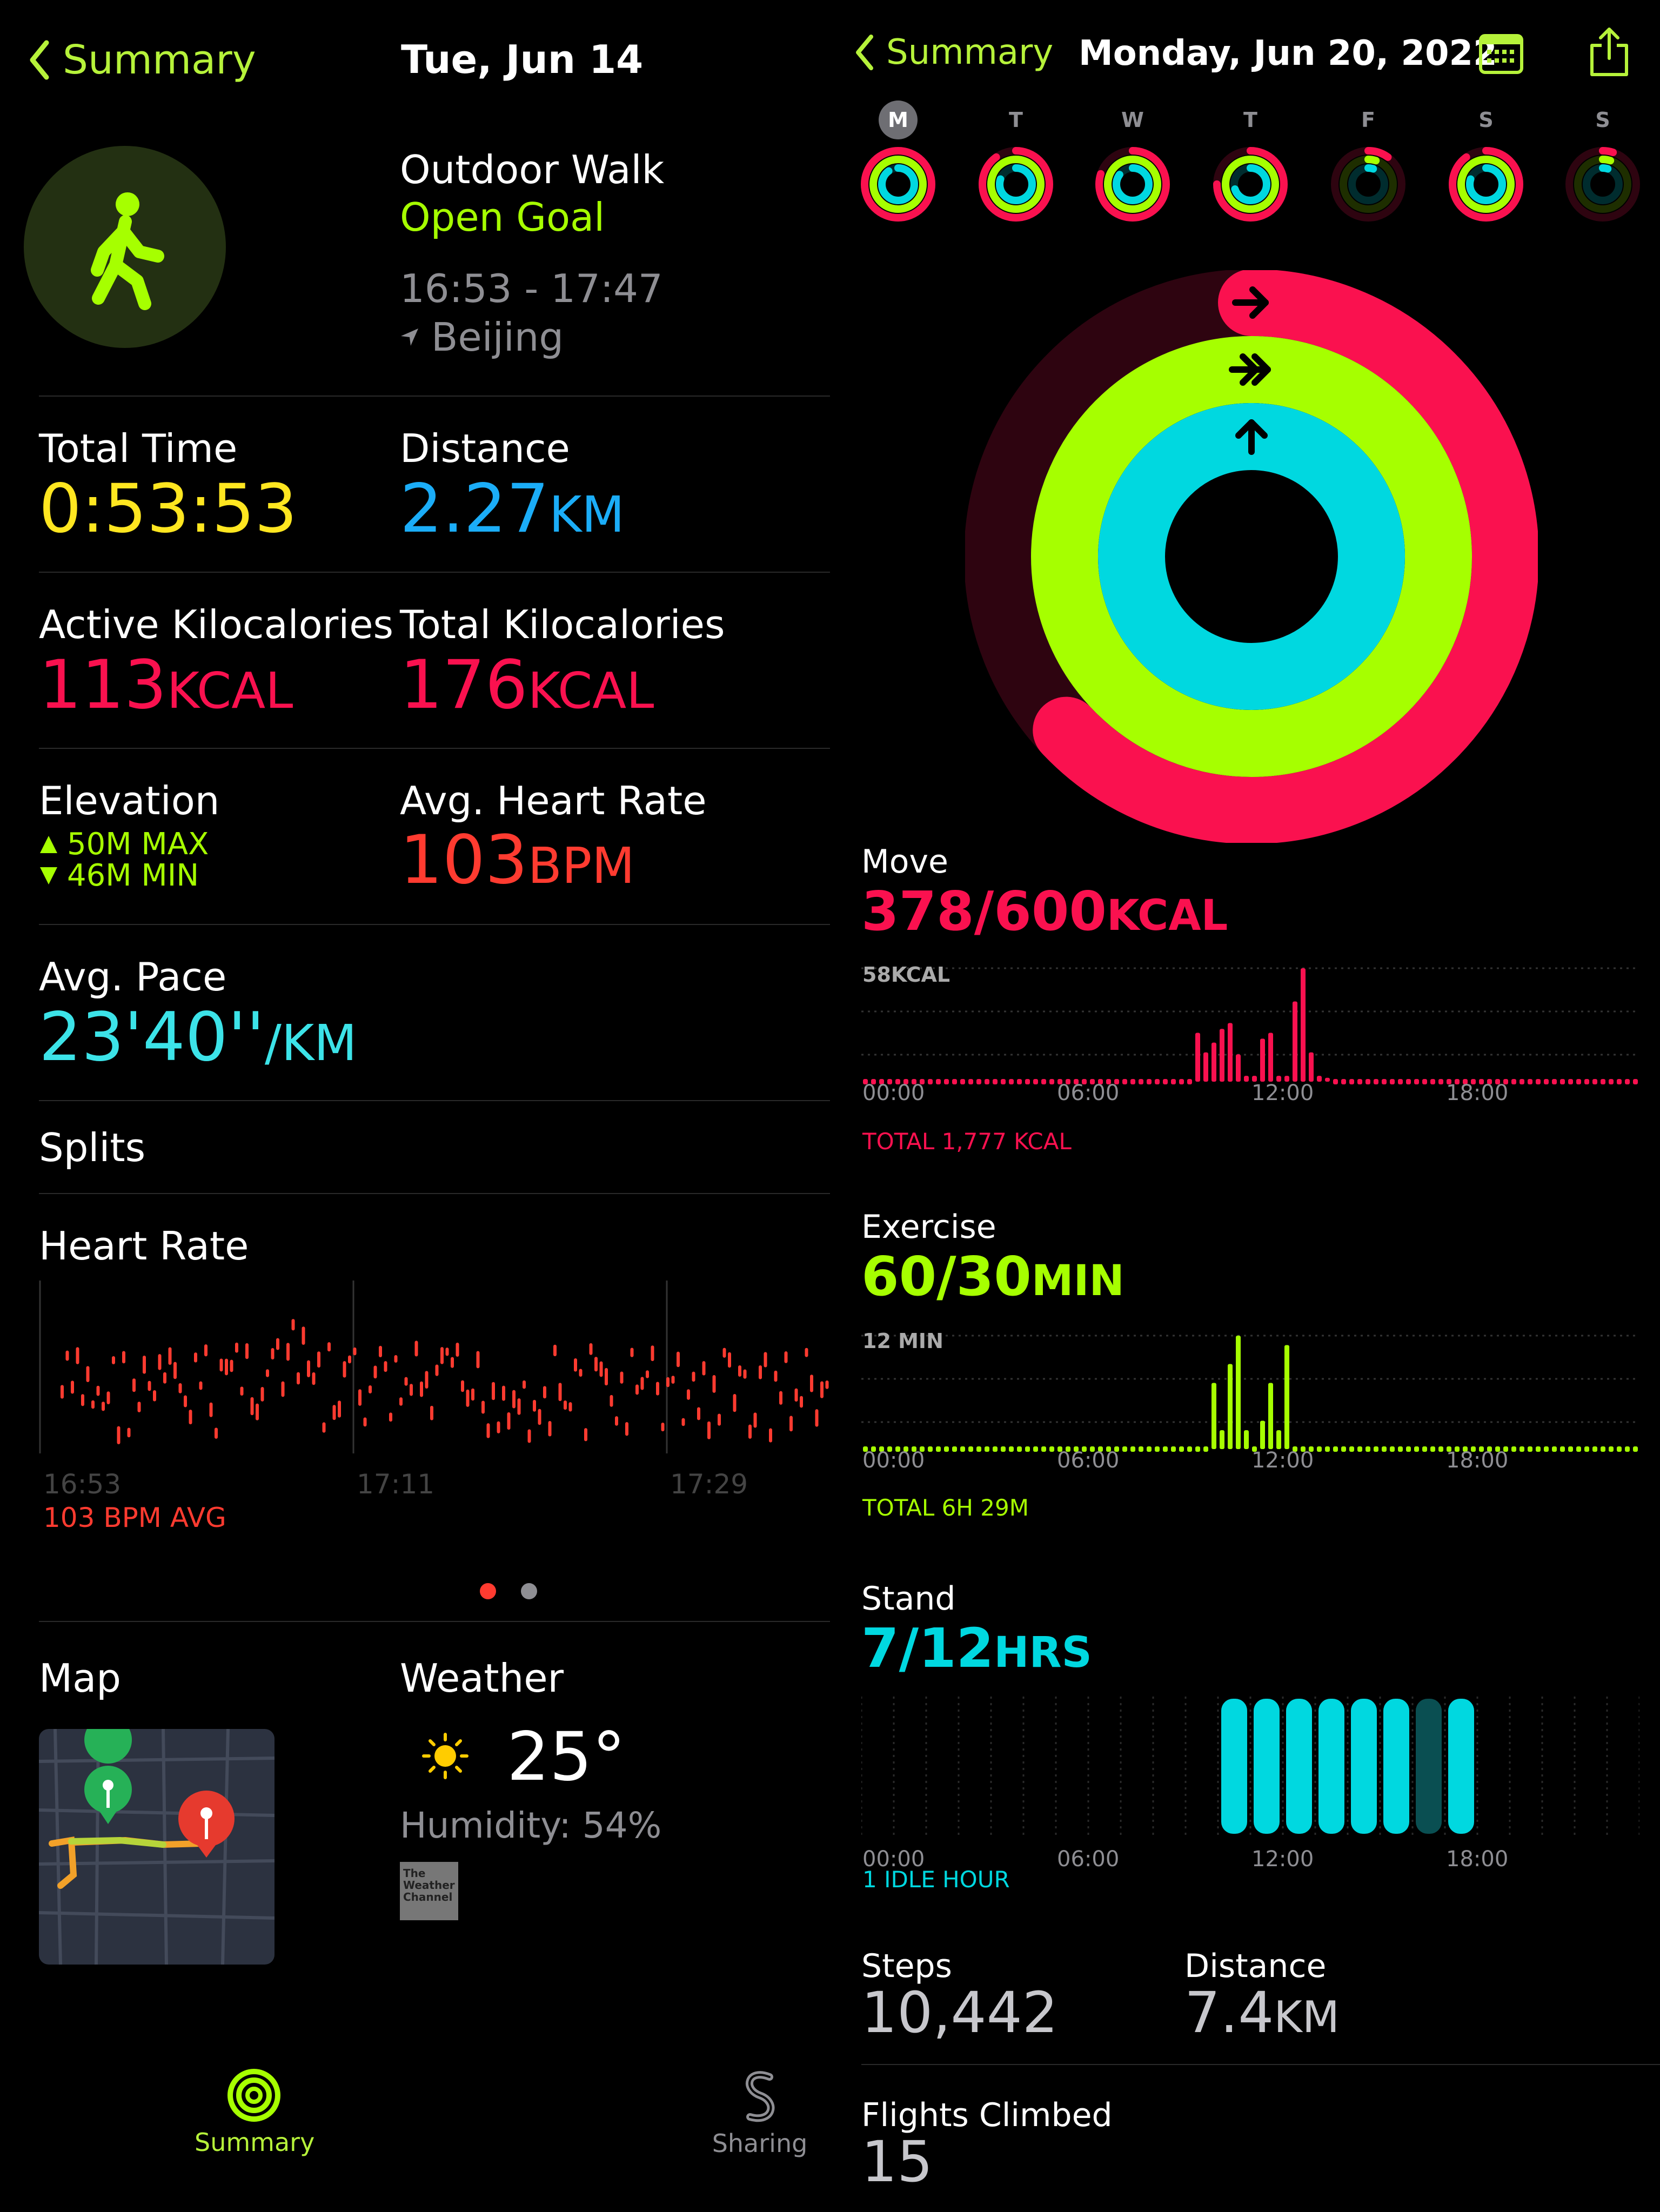 Image resolution: width=1660 pixels, height=2212 pixels. I want to click on back-button: Summary, so click(142, 60).